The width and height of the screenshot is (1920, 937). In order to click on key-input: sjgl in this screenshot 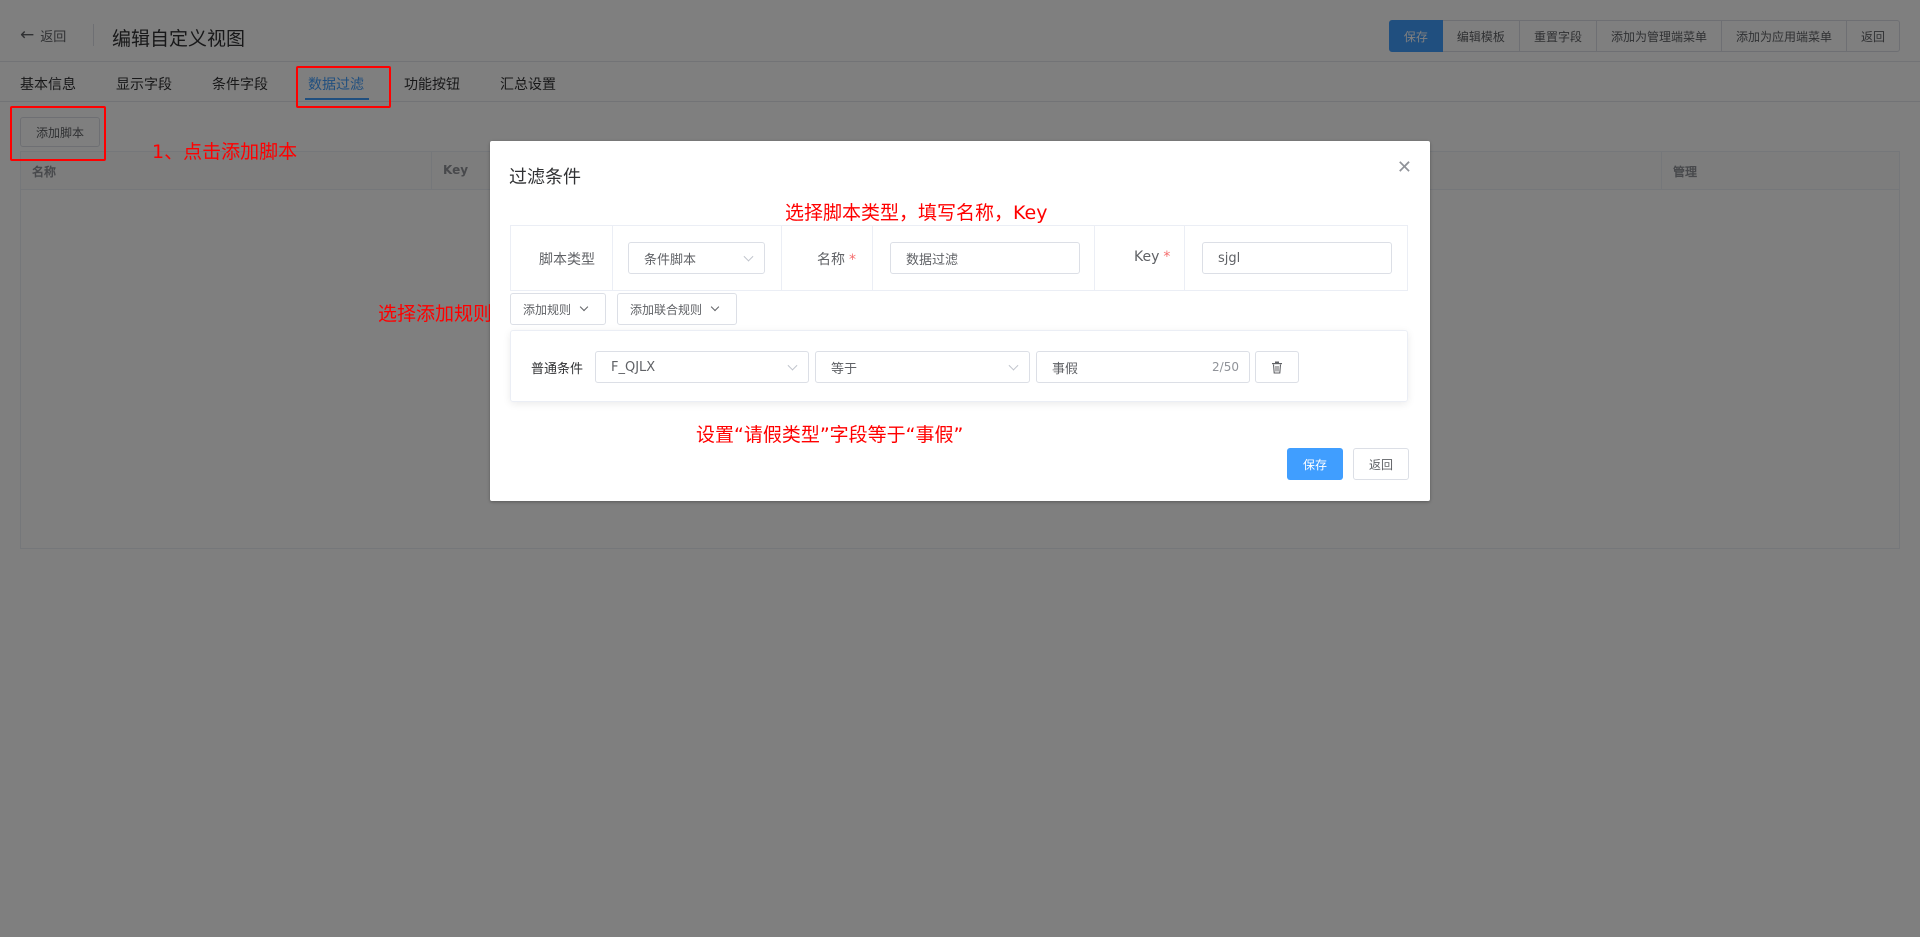, I will do `click(1297, 258)`.